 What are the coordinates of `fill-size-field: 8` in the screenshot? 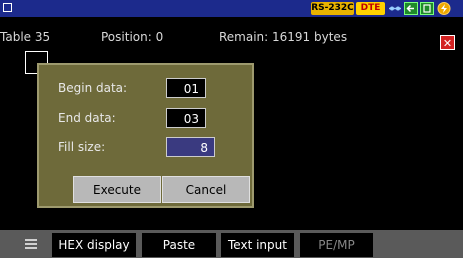 It's located at (190, 147).